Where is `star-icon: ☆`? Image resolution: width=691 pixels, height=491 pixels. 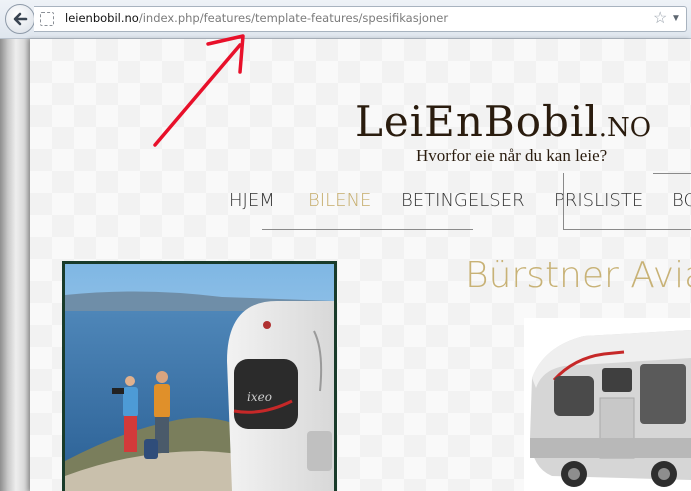 star-icon: ☆ is located at coordinates (660, 18).